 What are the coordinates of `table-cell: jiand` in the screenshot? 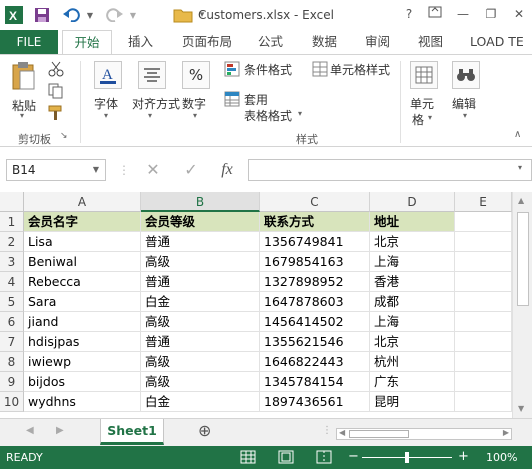 It's located at (82, 322).